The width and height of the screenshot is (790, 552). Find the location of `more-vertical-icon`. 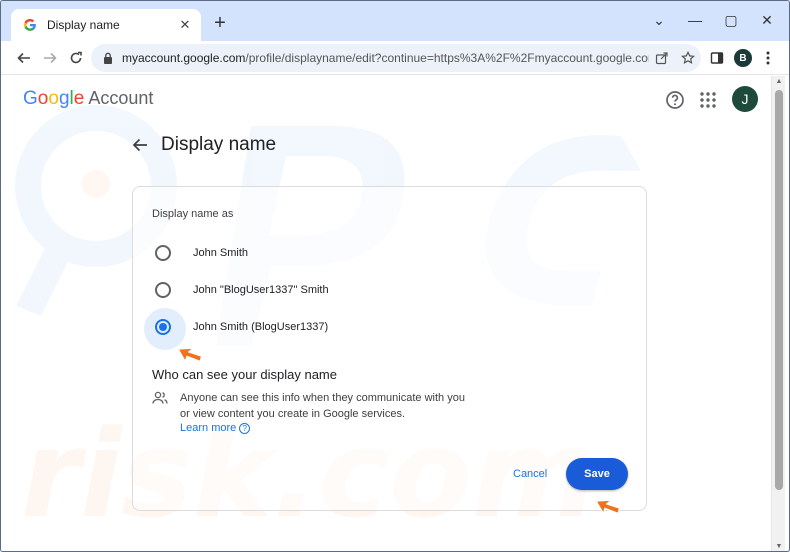

more-vertical-icon is located at coordinates (768, 58).